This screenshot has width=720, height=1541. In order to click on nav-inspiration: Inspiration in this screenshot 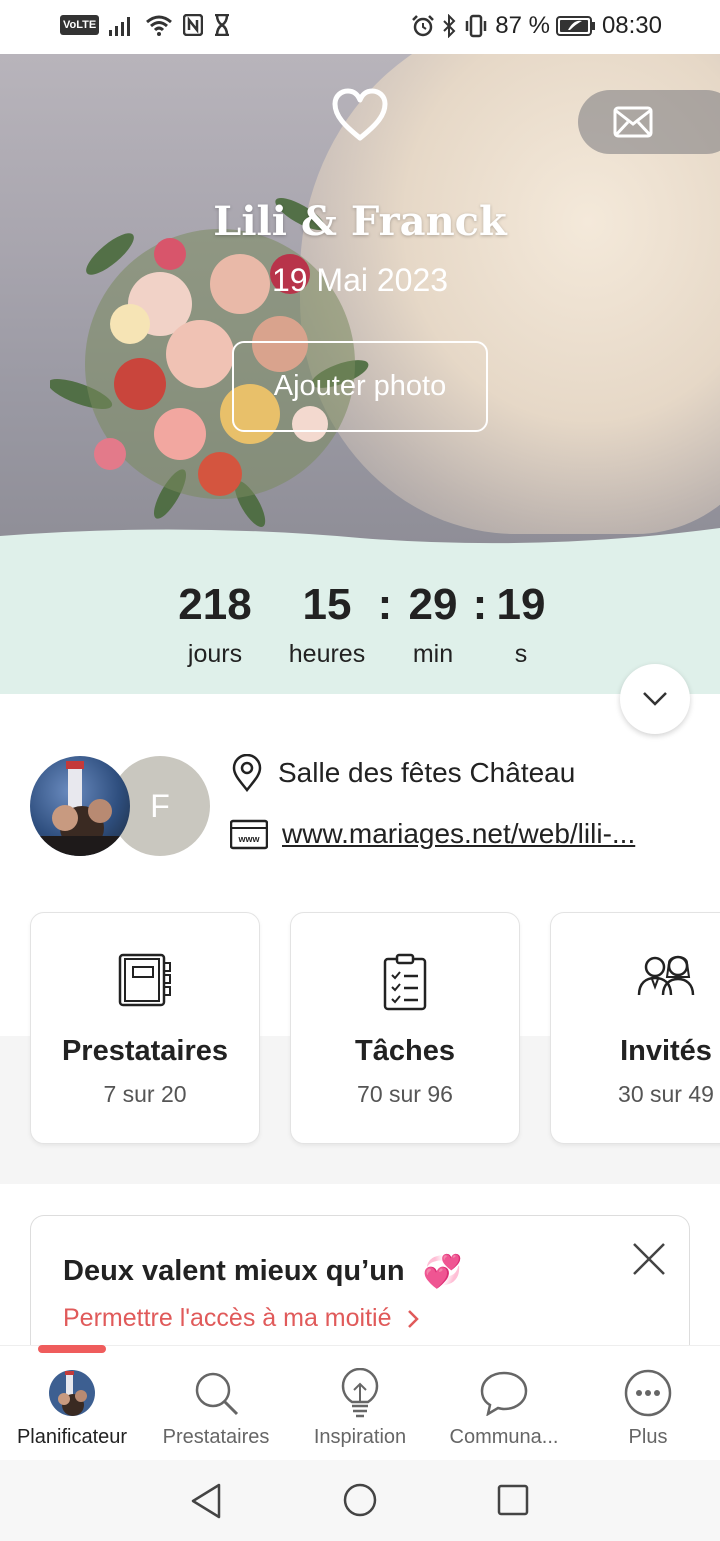, I will do `click(360, 1408)`.